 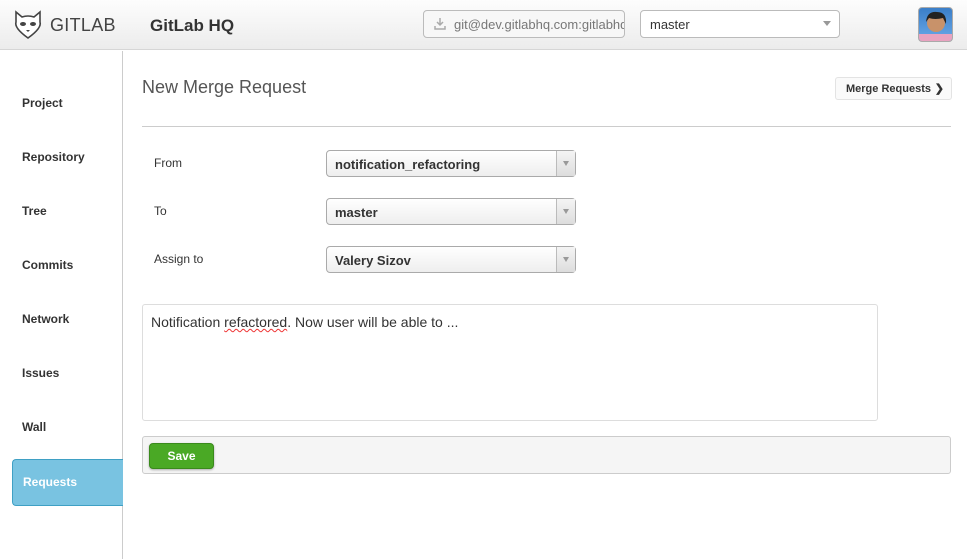 What do you see at coordinates (42, 103) in the screenshot?
I see `sidebar-item-project: Project` at bounding box center [42, 103].